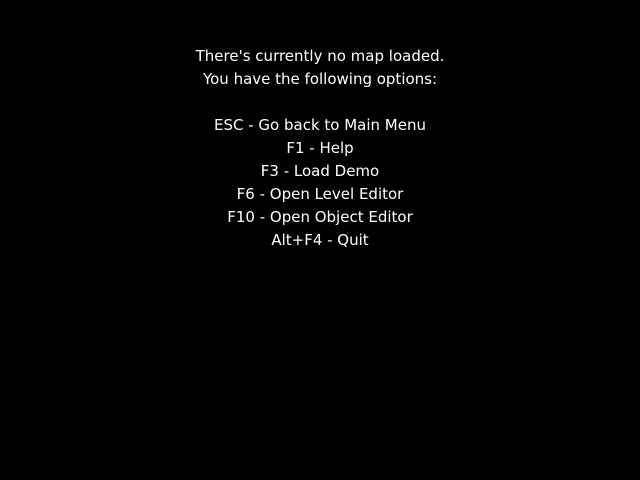 Image resolution: width=640 pixels, height=480 pixels. Describe the element at coordinates (320, 171) in the screenshot. I see `option-f3-load-demo: F3 - Load Demo` at that location.